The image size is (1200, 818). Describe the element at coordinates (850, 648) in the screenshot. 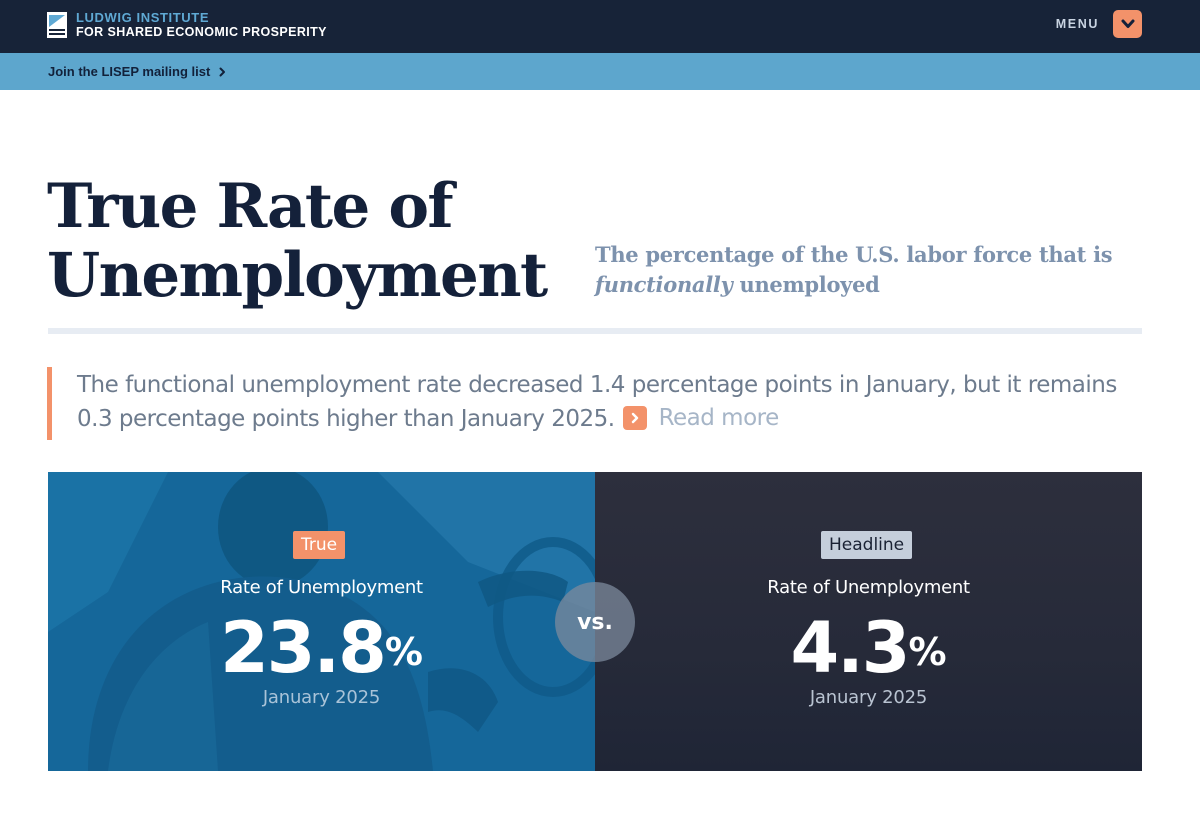

I see `headline-rate-number: 4.3` at that location.